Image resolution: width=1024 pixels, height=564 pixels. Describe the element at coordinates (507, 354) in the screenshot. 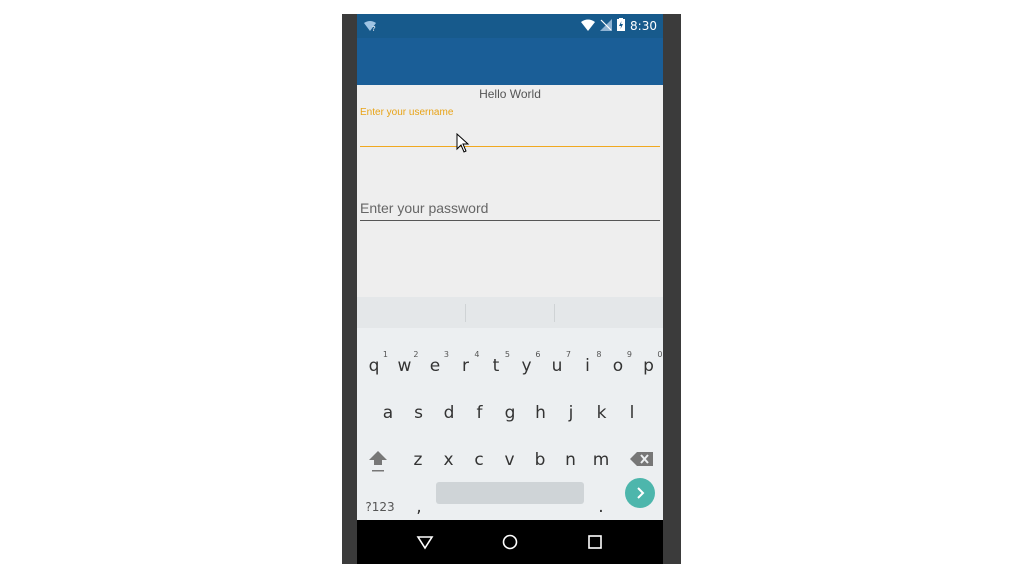

I see `key-hint: 5` at that location.